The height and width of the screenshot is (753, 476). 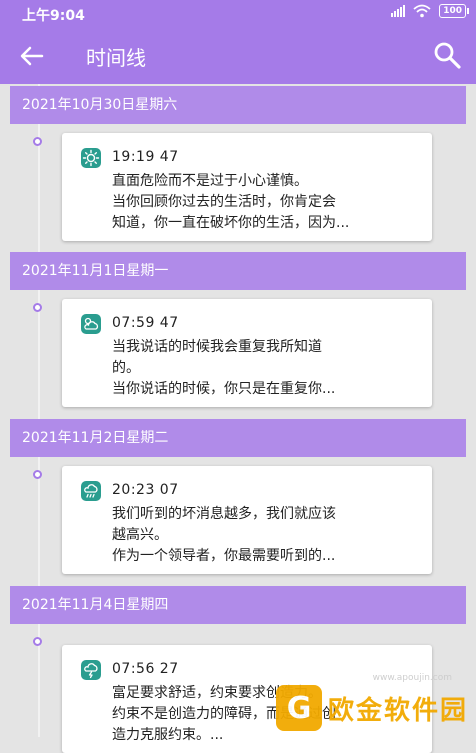 I want to click on search-icon, so click(x=447, y=55).